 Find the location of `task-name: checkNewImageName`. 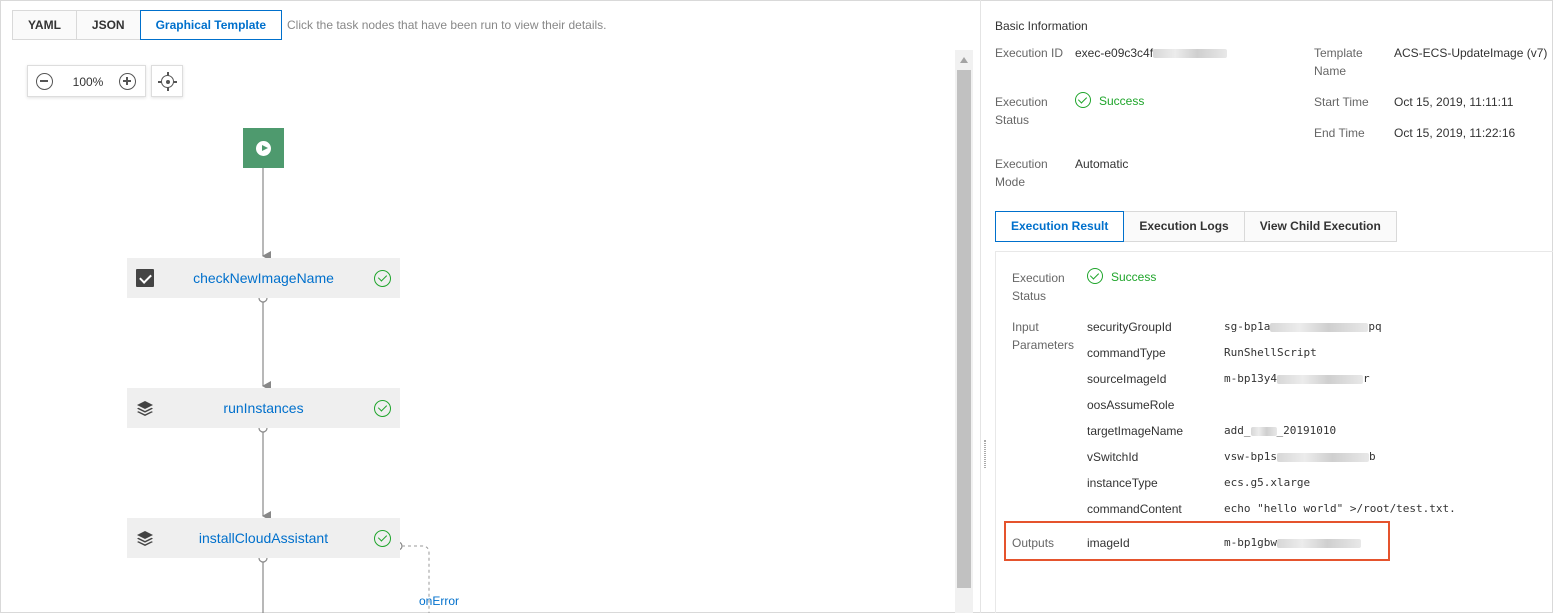

task-name: checkNewImageName is located at coordinates (263, 278).